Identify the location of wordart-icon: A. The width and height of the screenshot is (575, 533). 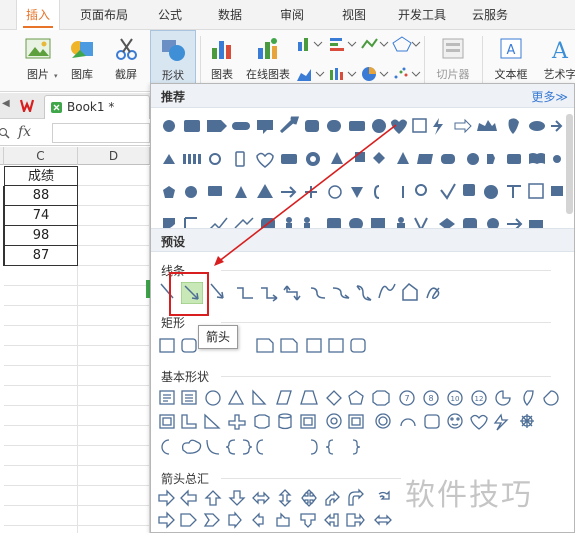
(560, 50).